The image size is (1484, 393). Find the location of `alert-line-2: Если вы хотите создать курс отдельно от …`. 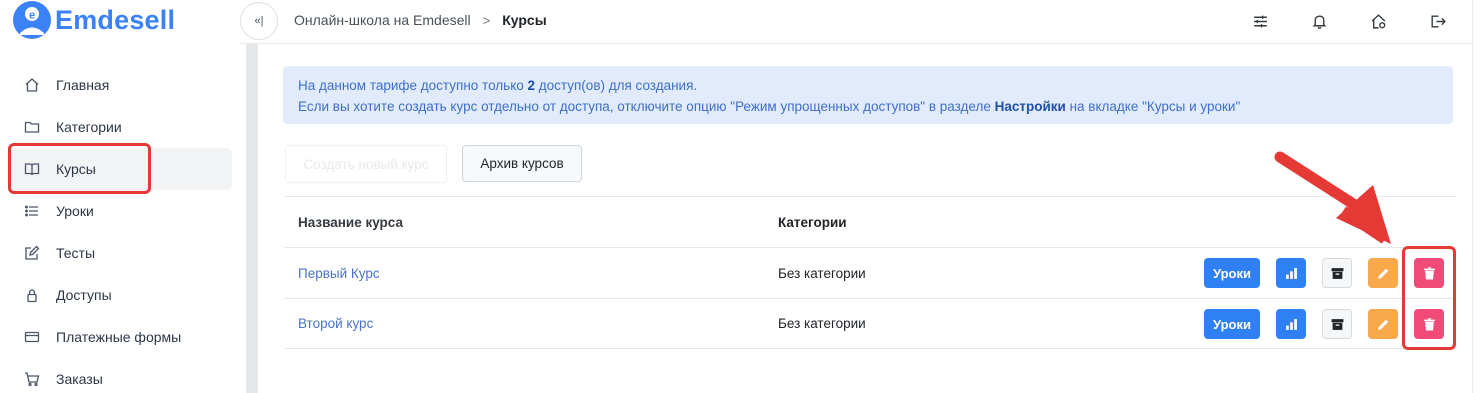

alert-line-2: Если вы хотите создать курс отдельно от … is located at coordinates (769, 106).